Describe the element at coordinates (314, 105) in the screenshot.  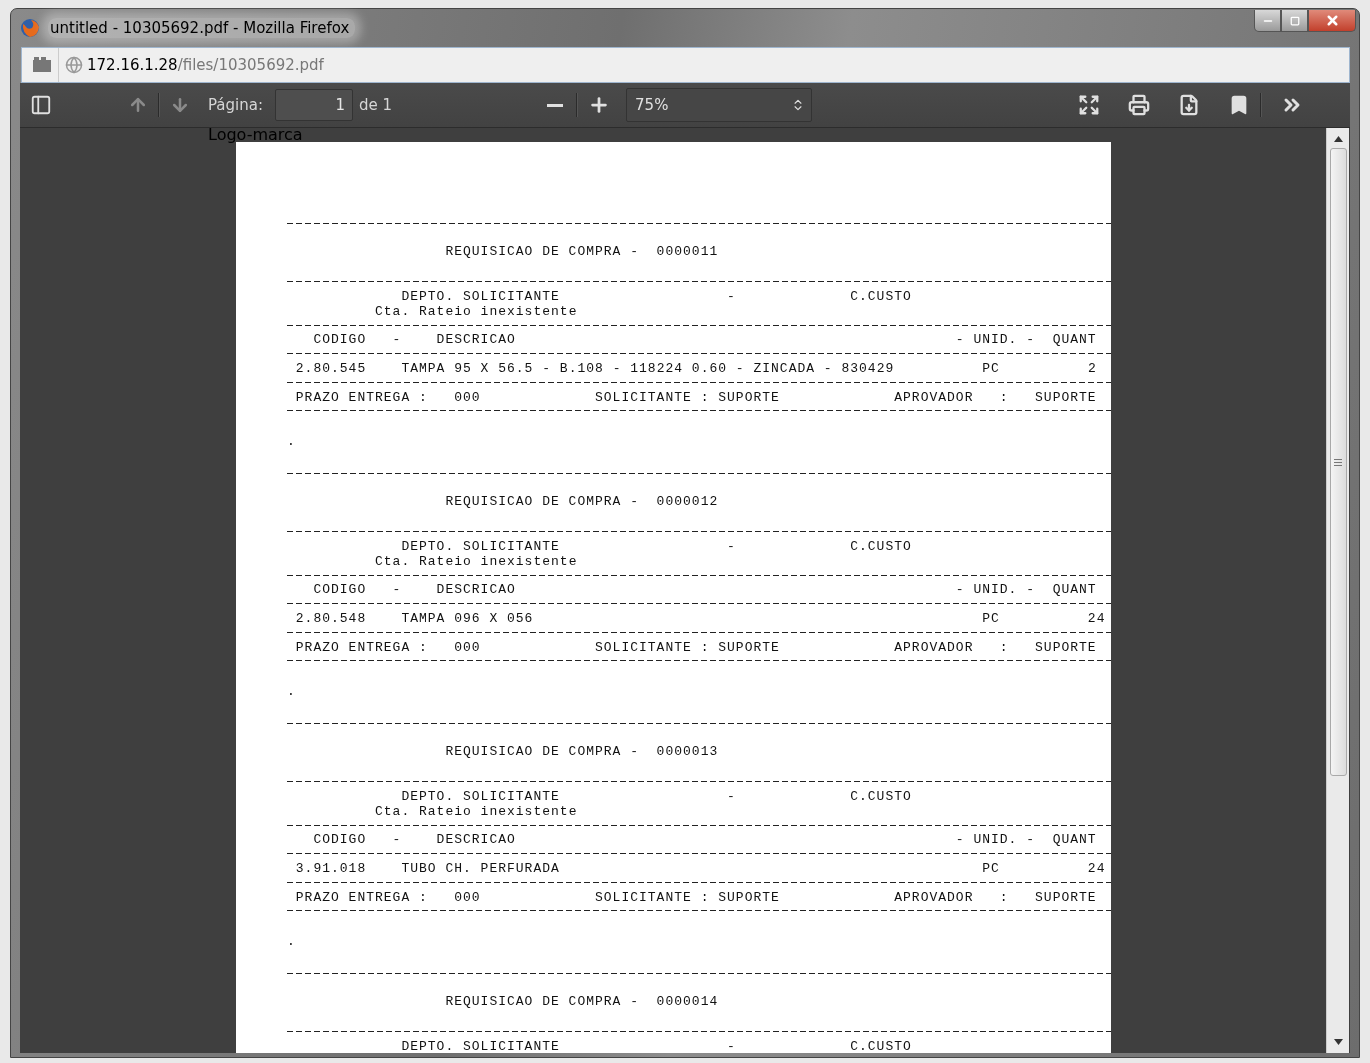
I see `page-number-field: 1` at that location.